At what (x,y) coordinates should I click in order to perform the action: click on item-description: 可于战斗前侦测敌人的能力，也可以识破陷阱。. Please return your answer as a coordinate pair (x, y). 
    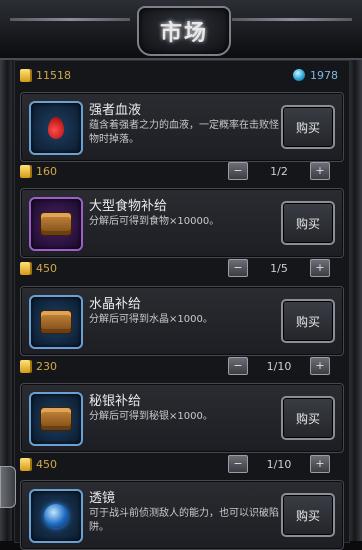
    Looking at the image, I should click on (184, 520).